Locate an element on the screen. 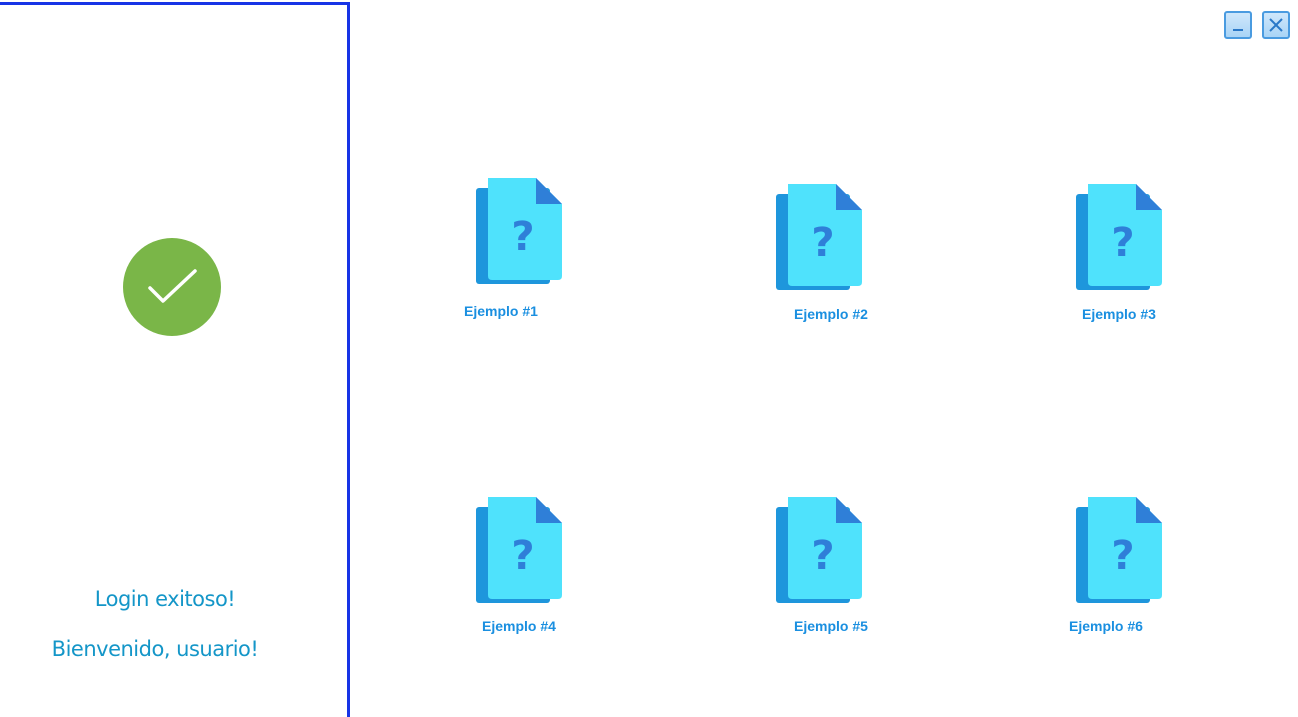 Image resolution: width=1298 pixels, height=717 pixels. login-success-message: Login exitoso! is located at coordinates (165, 599).